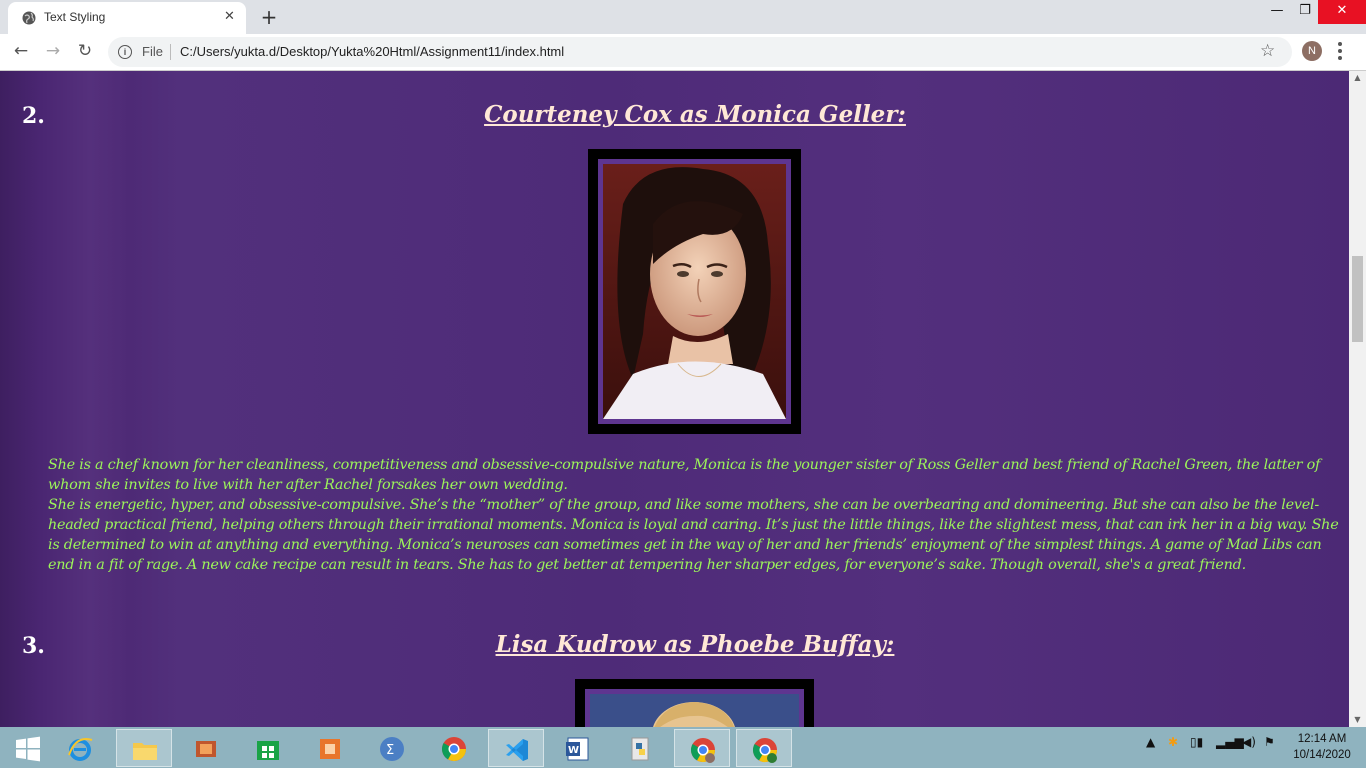 The image size is (1366, 768). I want to click on sigma-icon: Σ, so click(392, 749).